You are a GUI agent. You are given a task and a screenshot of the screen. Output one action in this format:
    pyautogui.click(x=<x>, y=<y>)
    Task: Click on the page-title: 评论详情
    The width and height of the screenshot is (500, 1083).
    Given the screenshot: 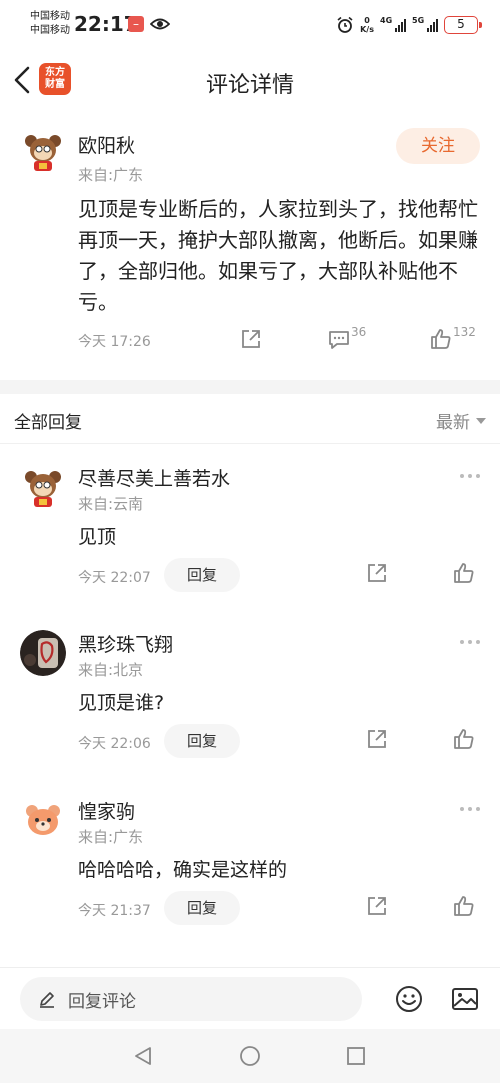 What is the action you would take?
    pyautogui.click(x=249, y=85)
    